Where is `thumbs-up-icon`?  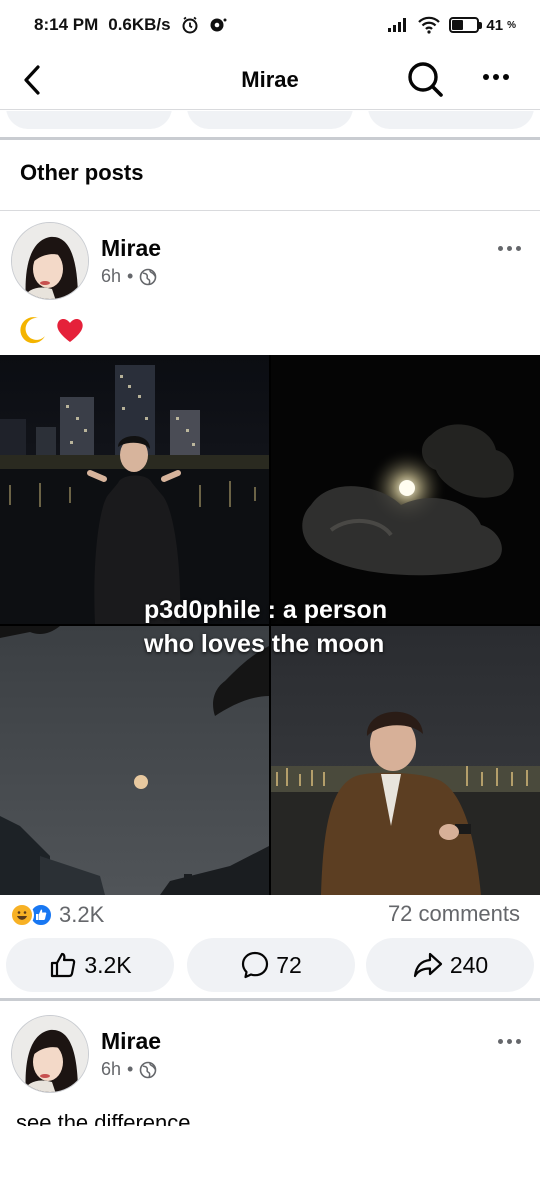
thumbs-up-icon is located at coordinates (63, 965).